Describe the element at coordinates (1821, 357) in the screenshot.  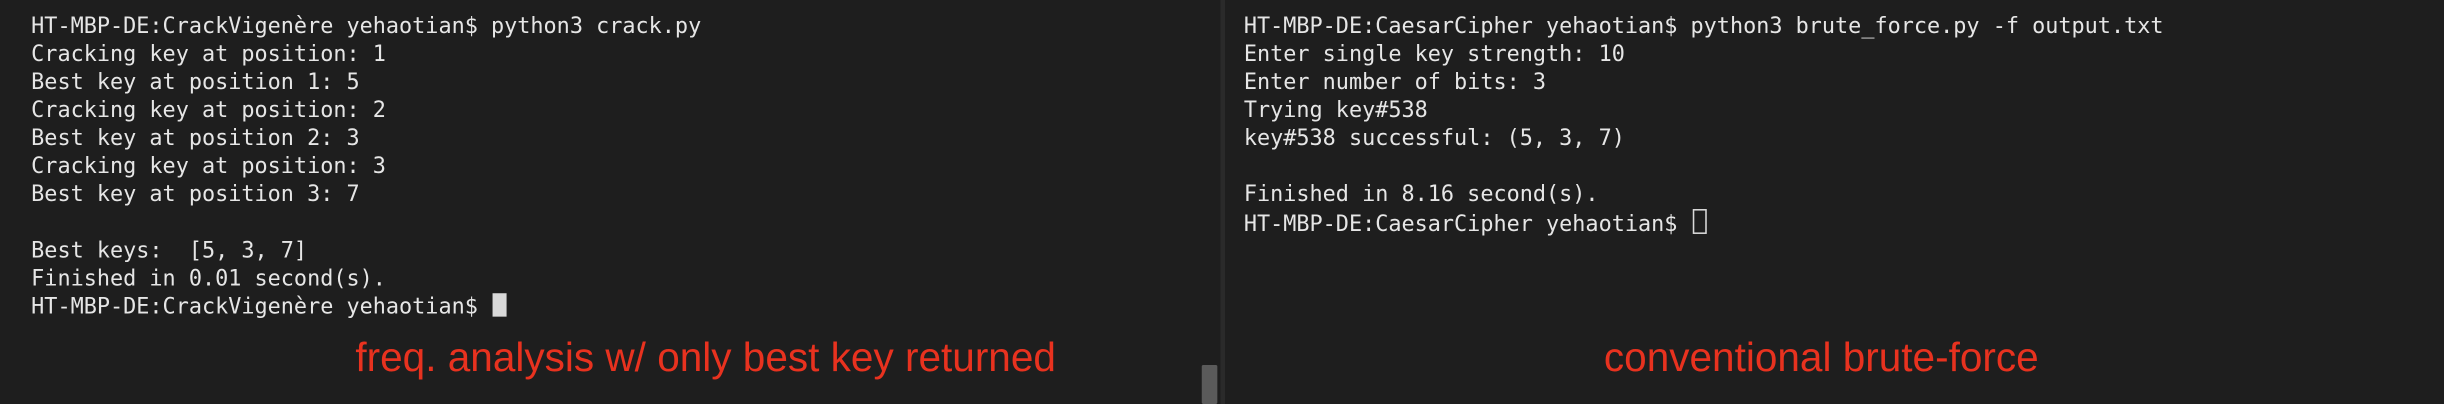
I see `right-annotation: conventional brute-force` at that location.